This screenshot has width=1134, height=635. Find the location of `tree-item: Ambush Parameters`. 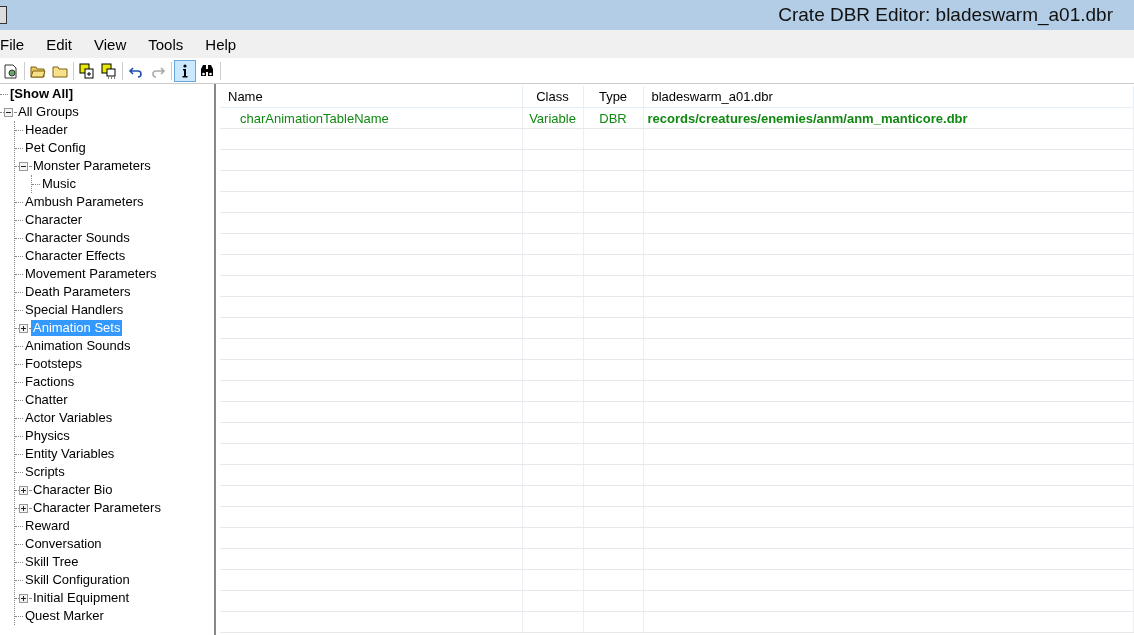

tree-item: Ambush Parameters is located at coordinates (84, 202).